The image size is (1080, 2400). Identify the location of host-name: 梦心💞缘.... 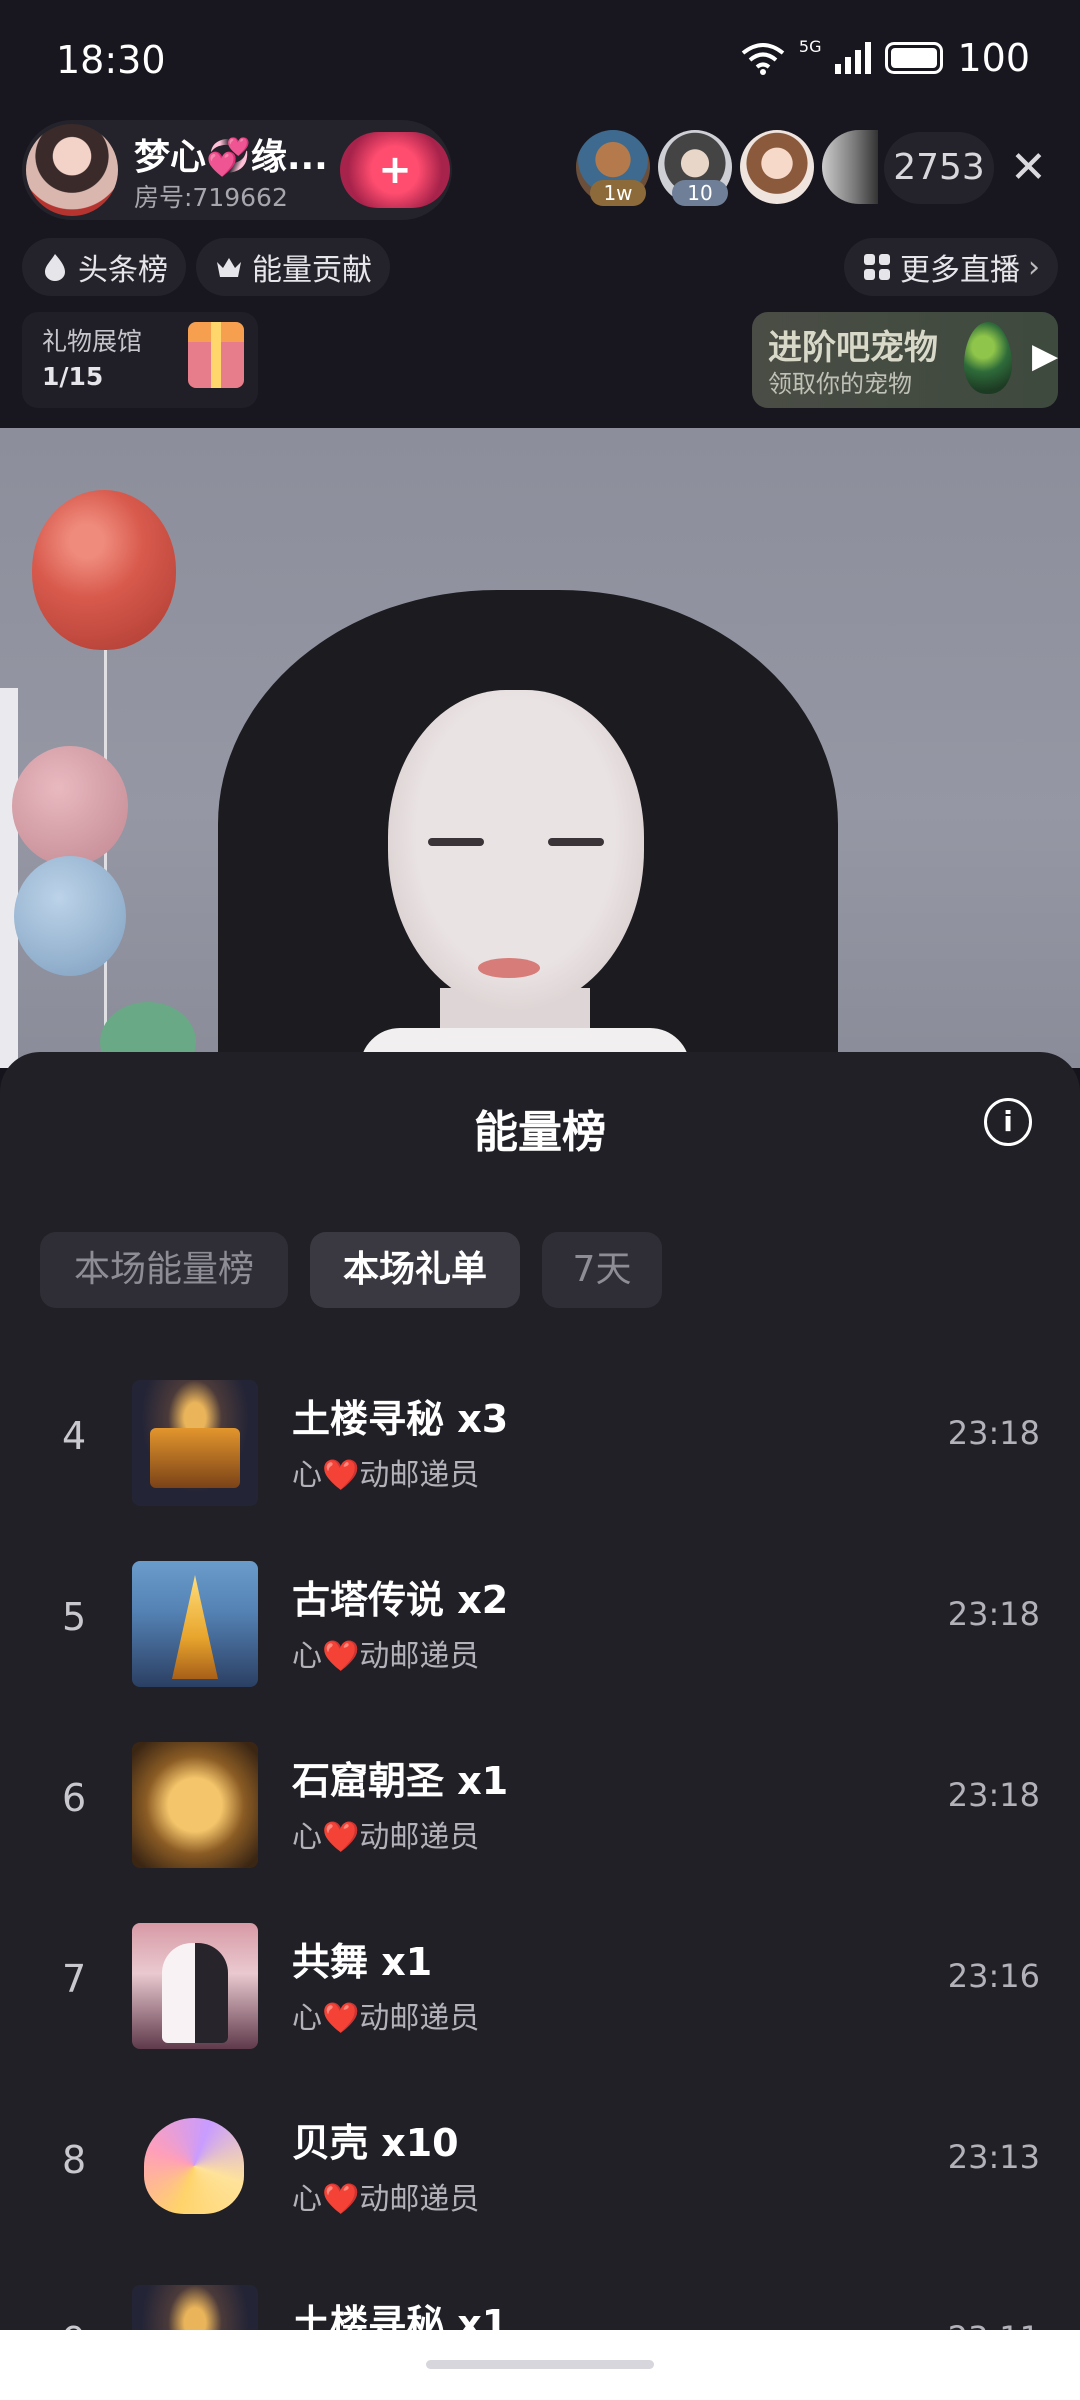
(231, 154).